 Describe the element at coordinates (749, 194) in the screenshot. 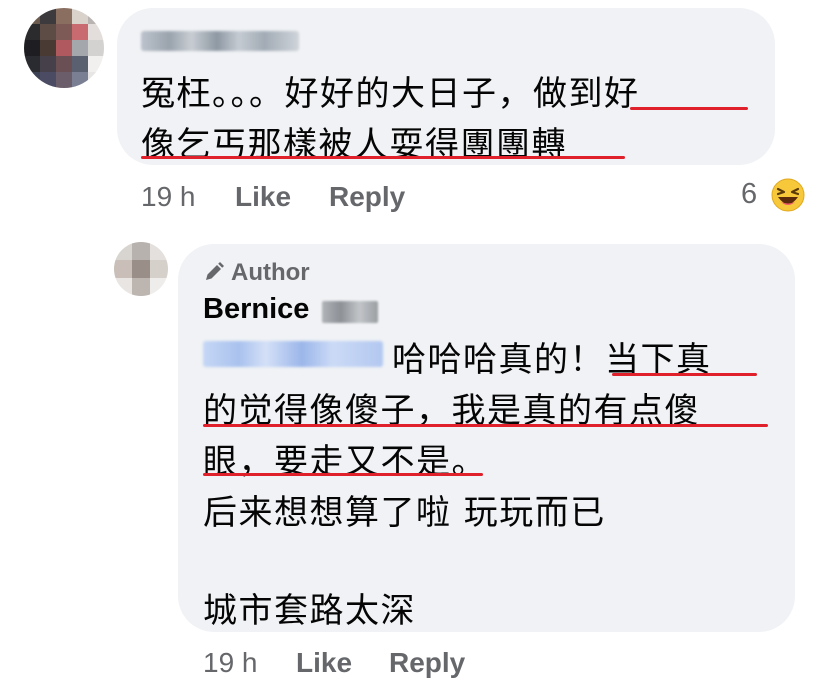

I see `reaction-count: 6` at that location.